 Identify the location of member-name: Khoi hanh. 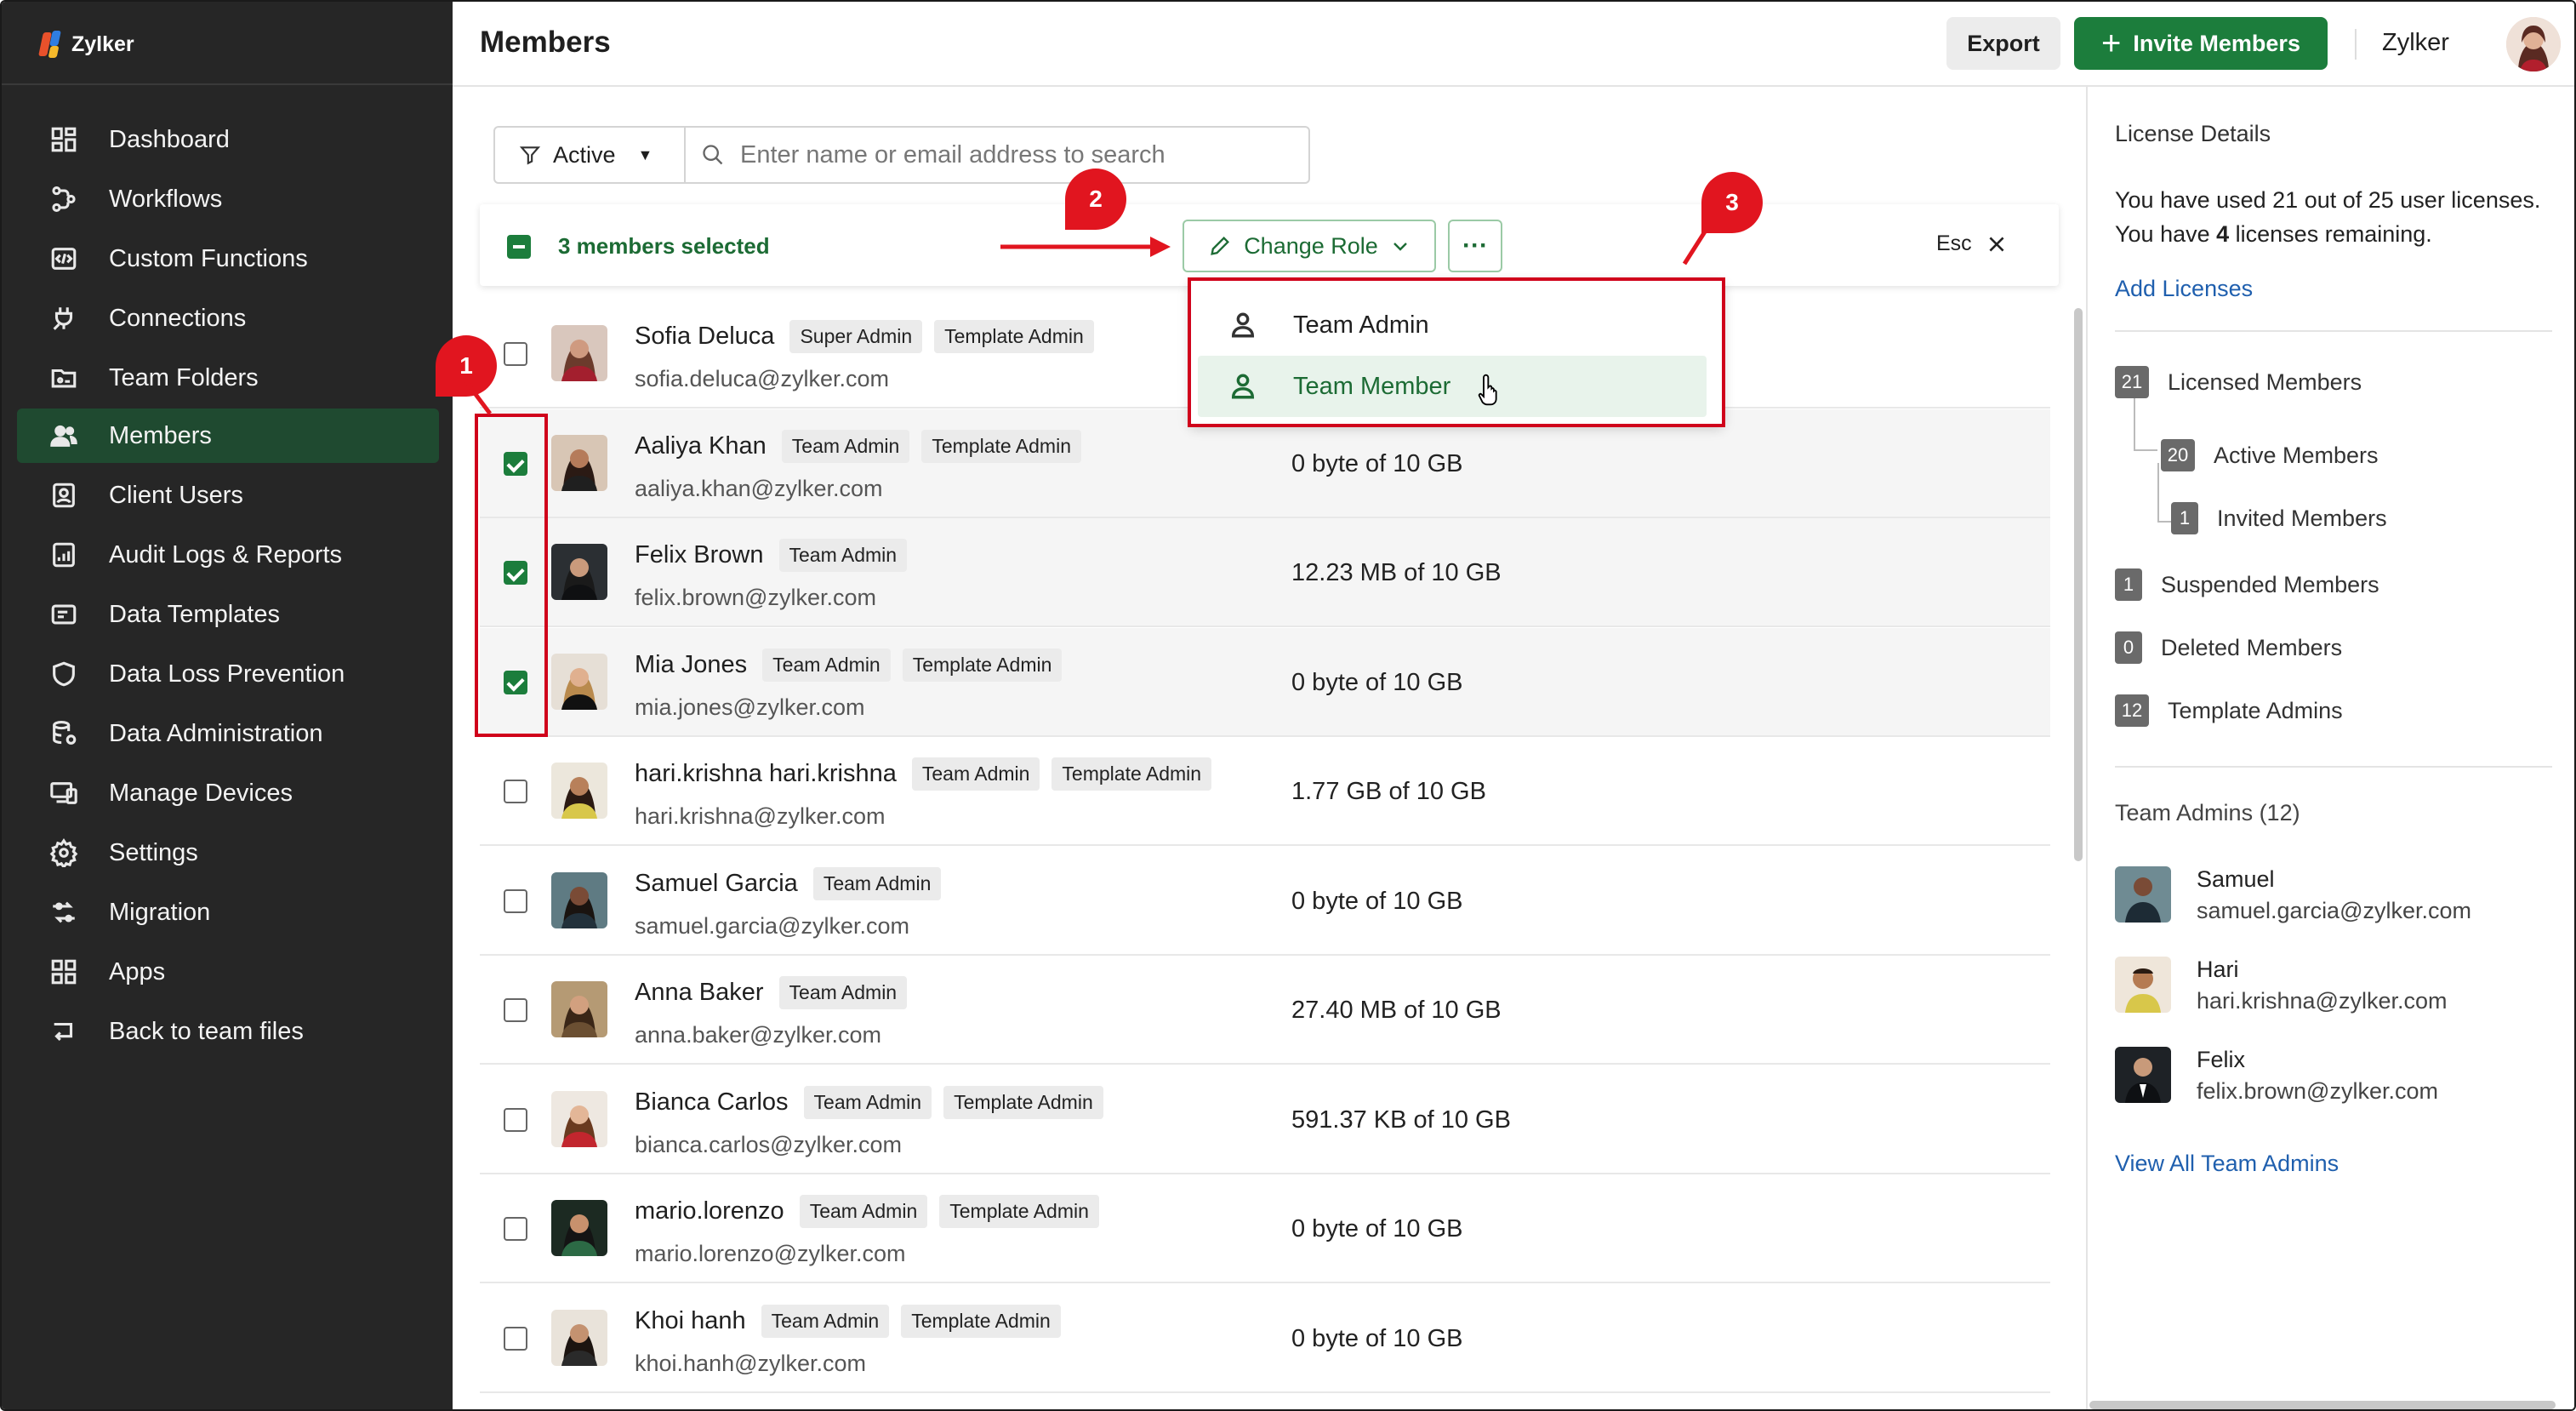
(690, 1321).